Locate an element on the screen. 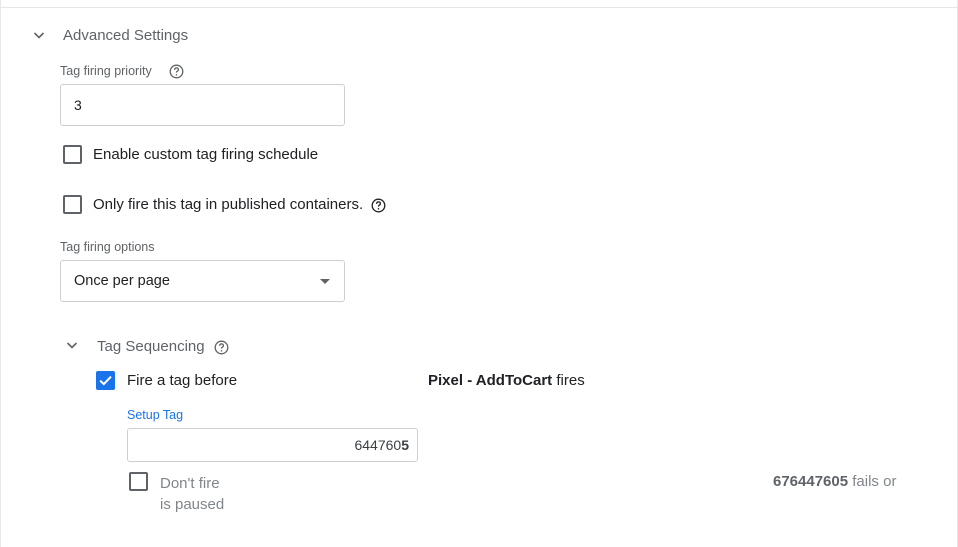 The width and height of the screenshot is (958, 547). priority-label: Tag firing priority is located at coordinates (106, 71).